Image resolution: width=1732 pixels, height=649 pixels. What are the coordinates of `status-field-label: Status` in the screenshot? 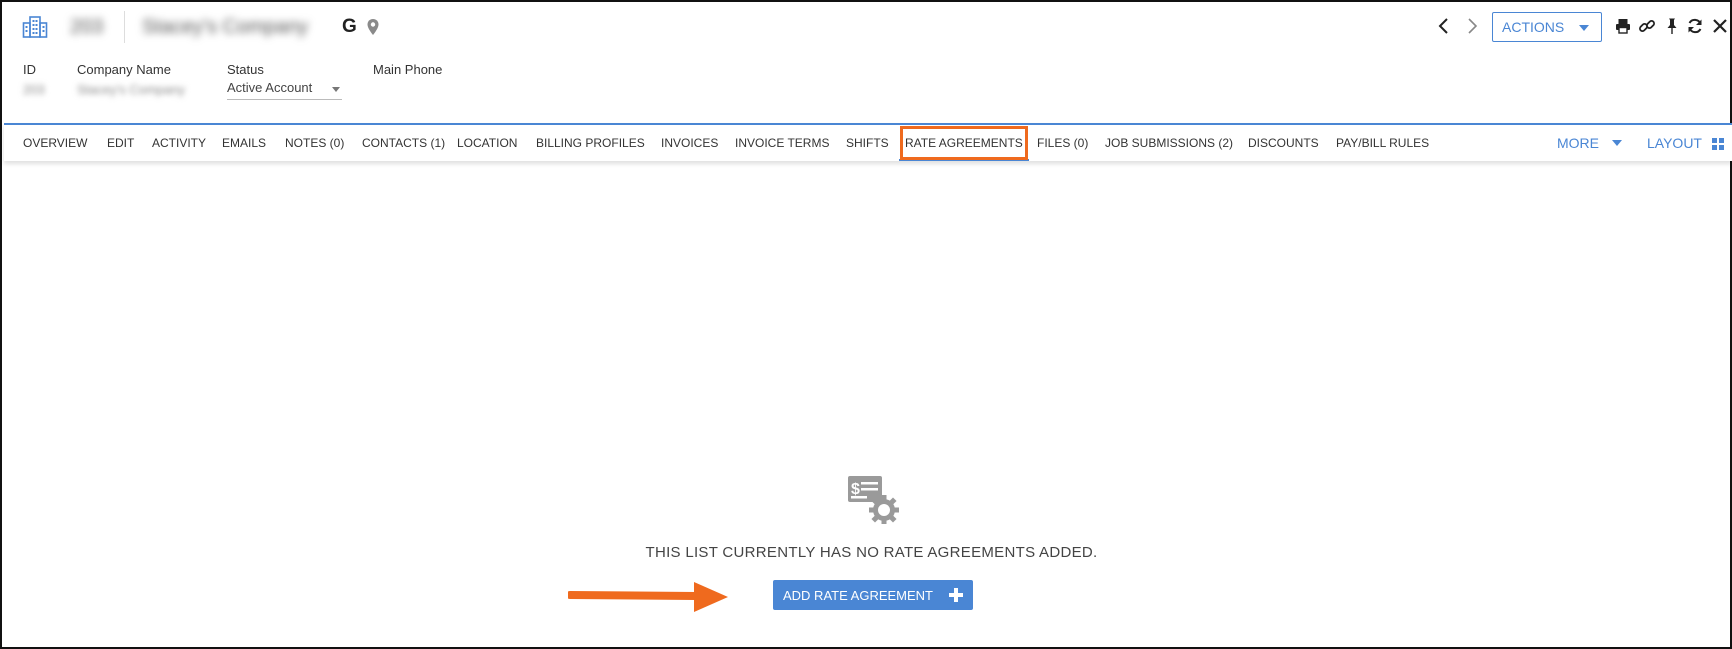 It's located at (245, 69).